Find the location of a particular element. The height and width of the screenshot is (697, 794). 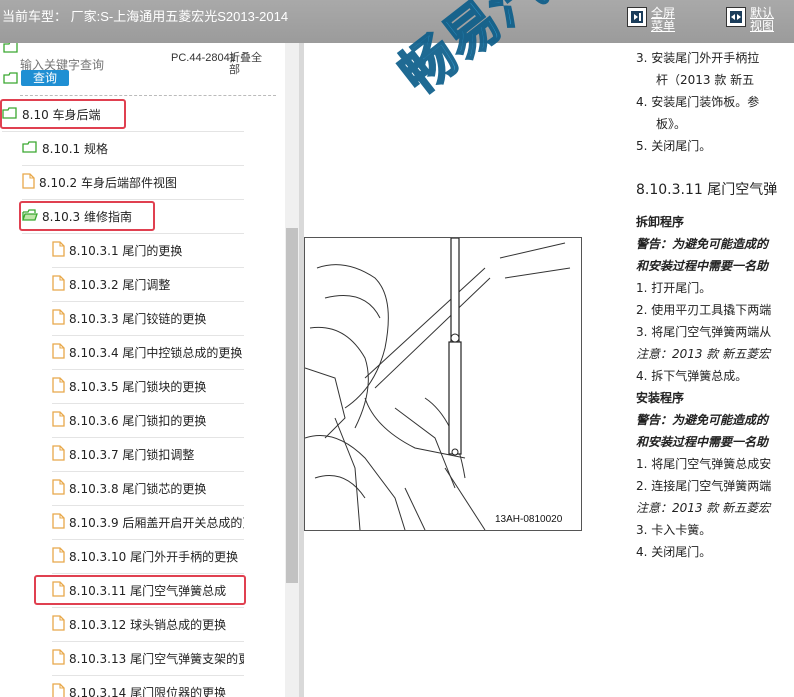

tree-item: 8.10.3.10 尾门外开手柄的更换 is located at coordinates (148, 557).